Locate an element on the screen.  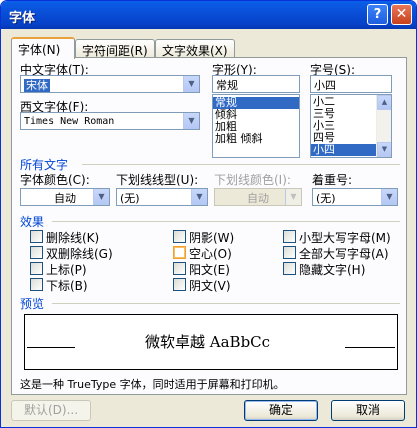
preview-box: 微软卓越 AaBbCc is located at coordinates (211, 342).